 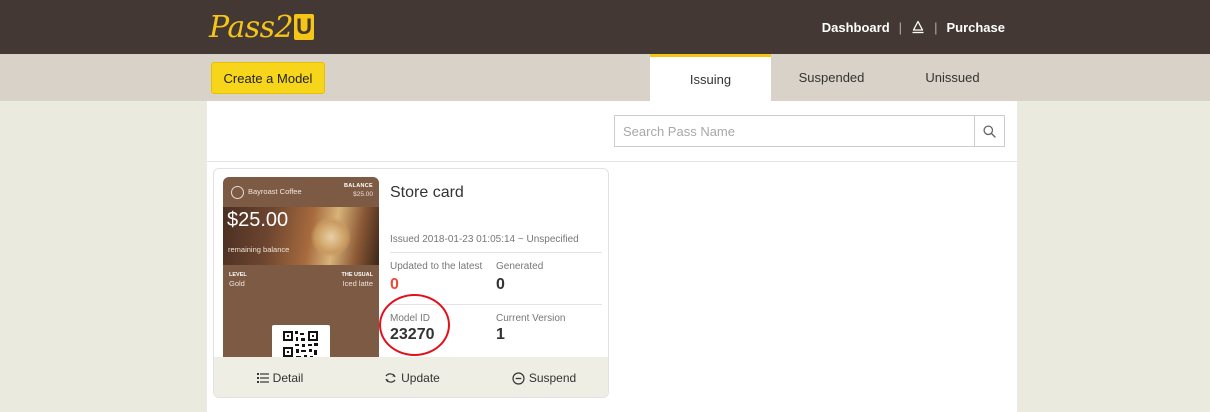 I want to click on detail-label: Detail, so click(x=288, y=378).